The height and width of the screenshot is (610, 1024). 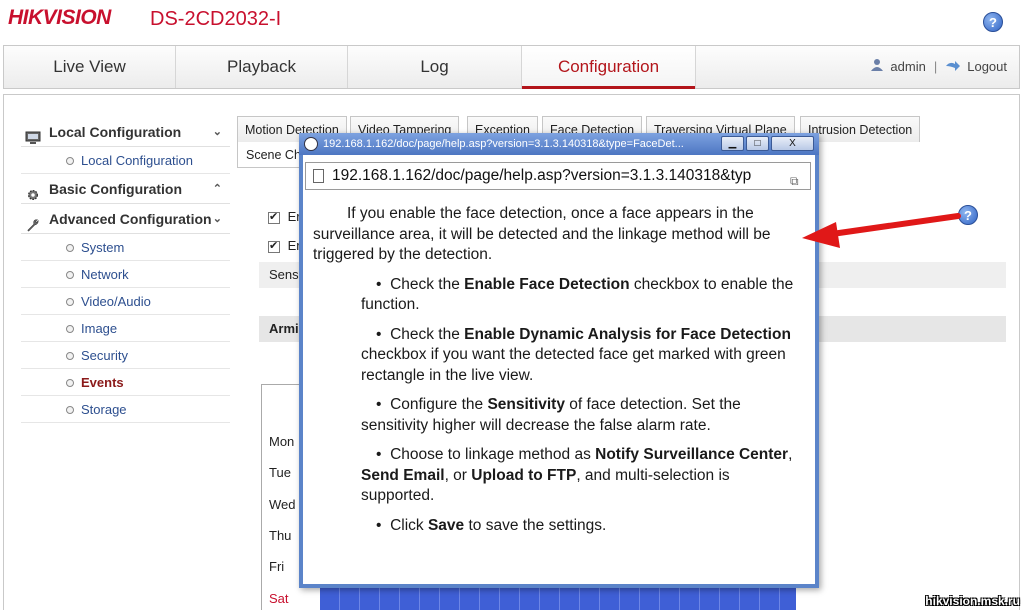 I want to click on sidebar-section-label: Local Configuration, so click(x=115, y=132).